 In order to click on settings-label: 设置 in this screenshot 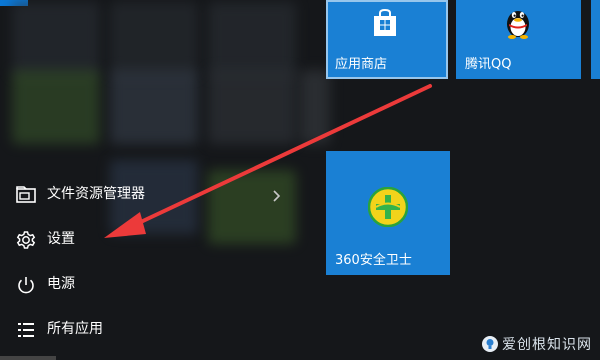, I will do `click(61, 239)`.